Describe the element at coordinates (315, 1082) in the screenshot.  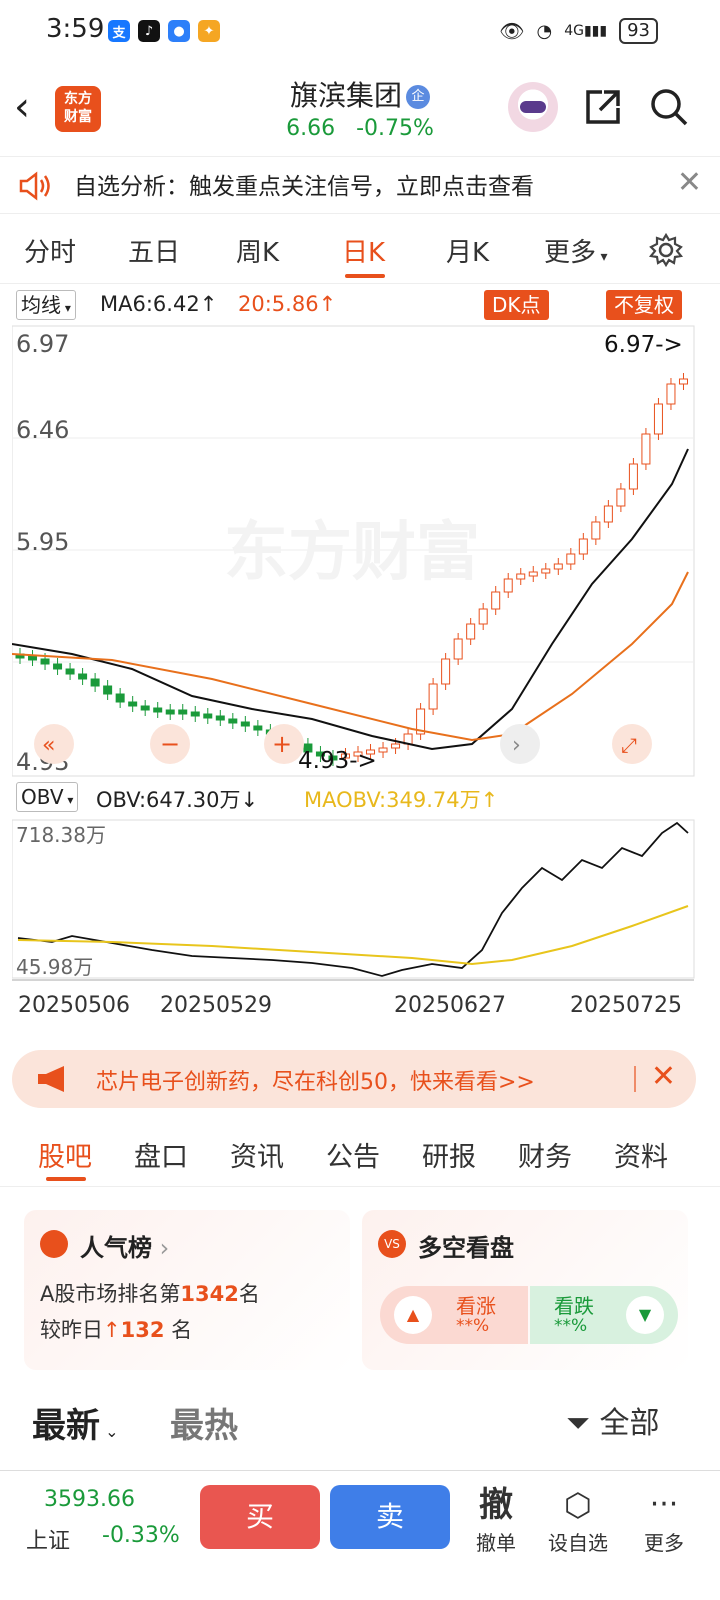
I see `promo-text: 芯片电子创新药，尽在科创50，快来看看>>` at that location.